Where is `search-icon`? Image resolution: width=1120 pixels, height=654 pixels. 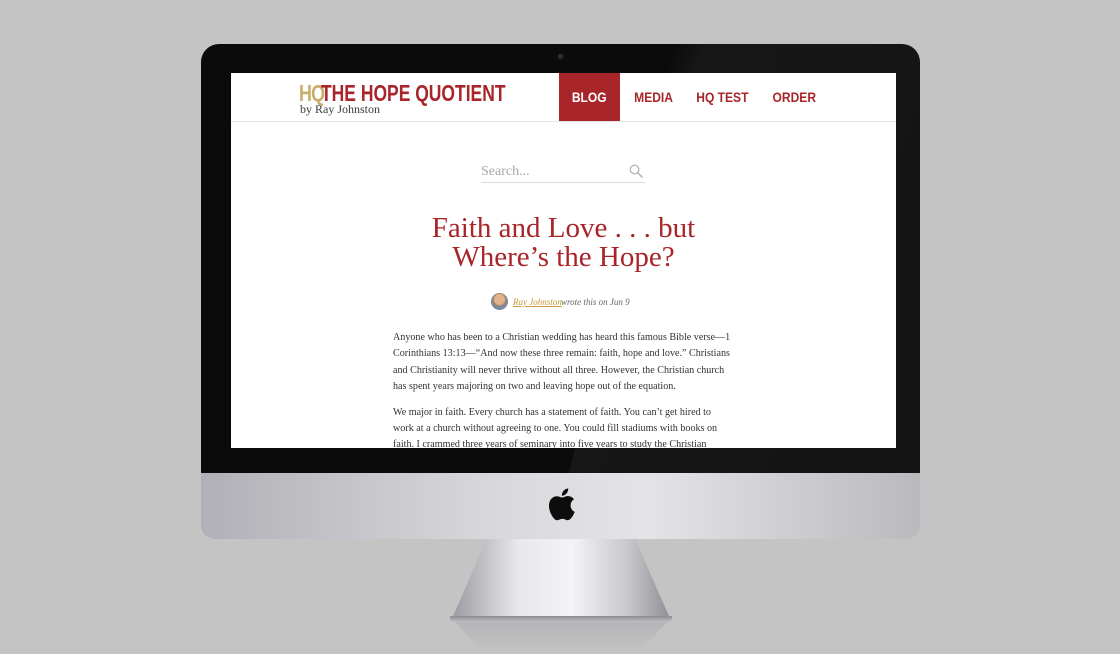
search-icon is located at coordinates (636, 171).